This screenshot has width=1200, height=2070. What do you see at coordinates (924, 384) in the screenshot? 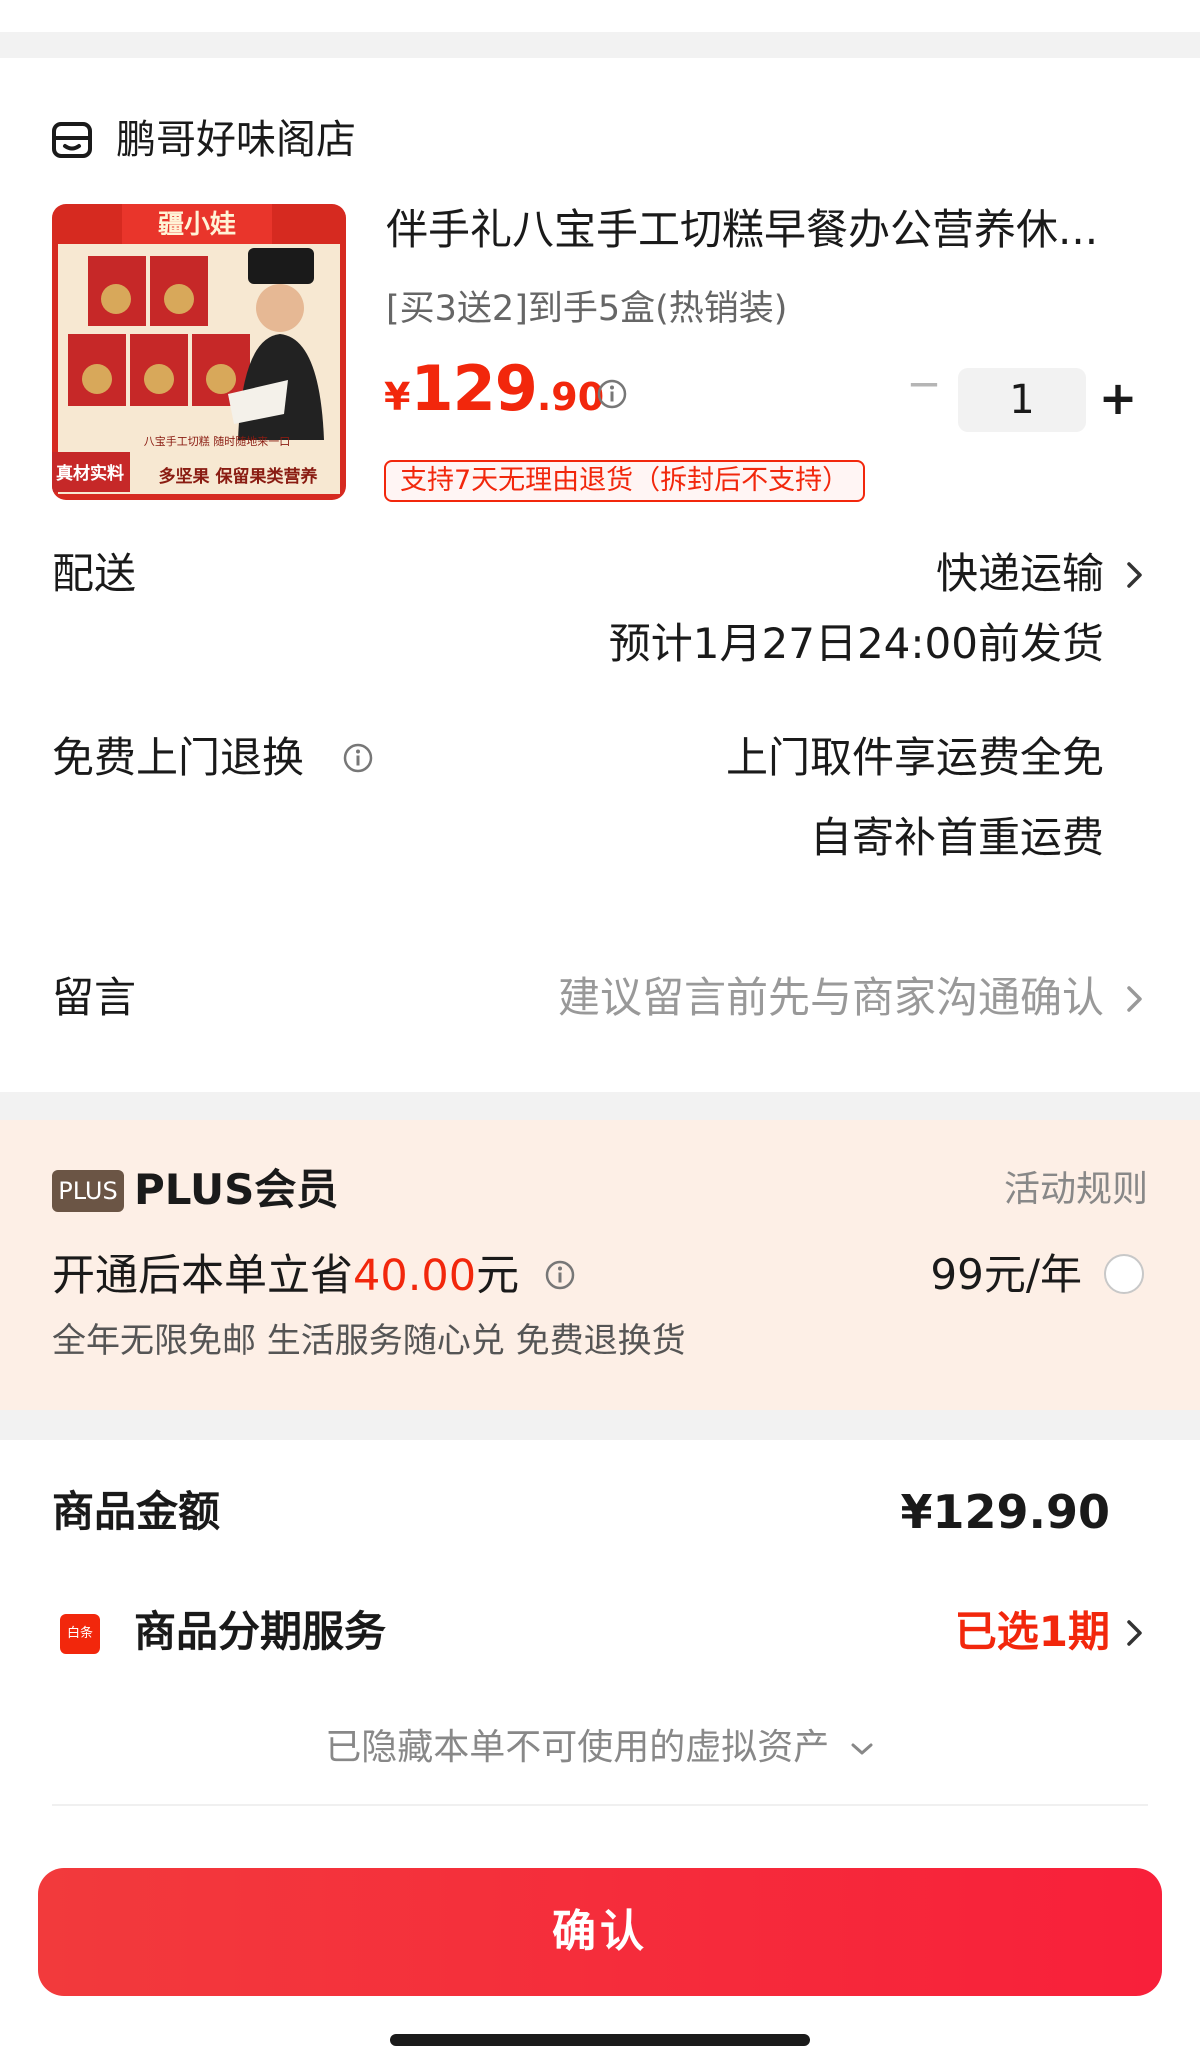
I see `quantity-decrease-button: −` at bounding box center [924, 384].